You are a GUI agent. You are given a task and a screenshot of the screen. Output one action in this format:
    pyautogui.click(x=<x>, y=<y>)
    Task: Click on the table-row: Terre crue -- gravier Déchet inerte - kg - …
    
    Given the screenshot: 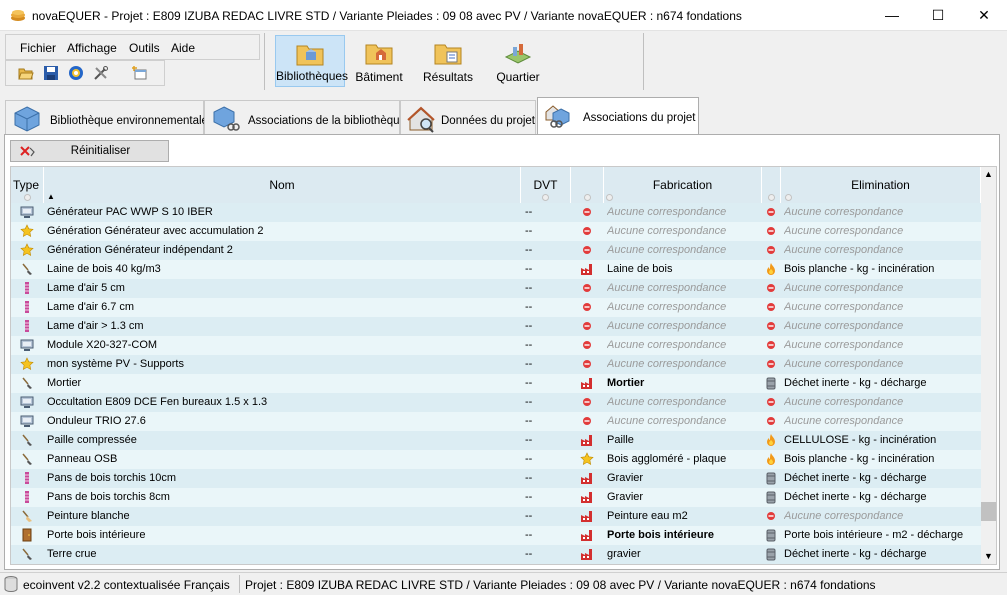 What is the action you would take?
    pyautogui.click(x=496, y=554)
    